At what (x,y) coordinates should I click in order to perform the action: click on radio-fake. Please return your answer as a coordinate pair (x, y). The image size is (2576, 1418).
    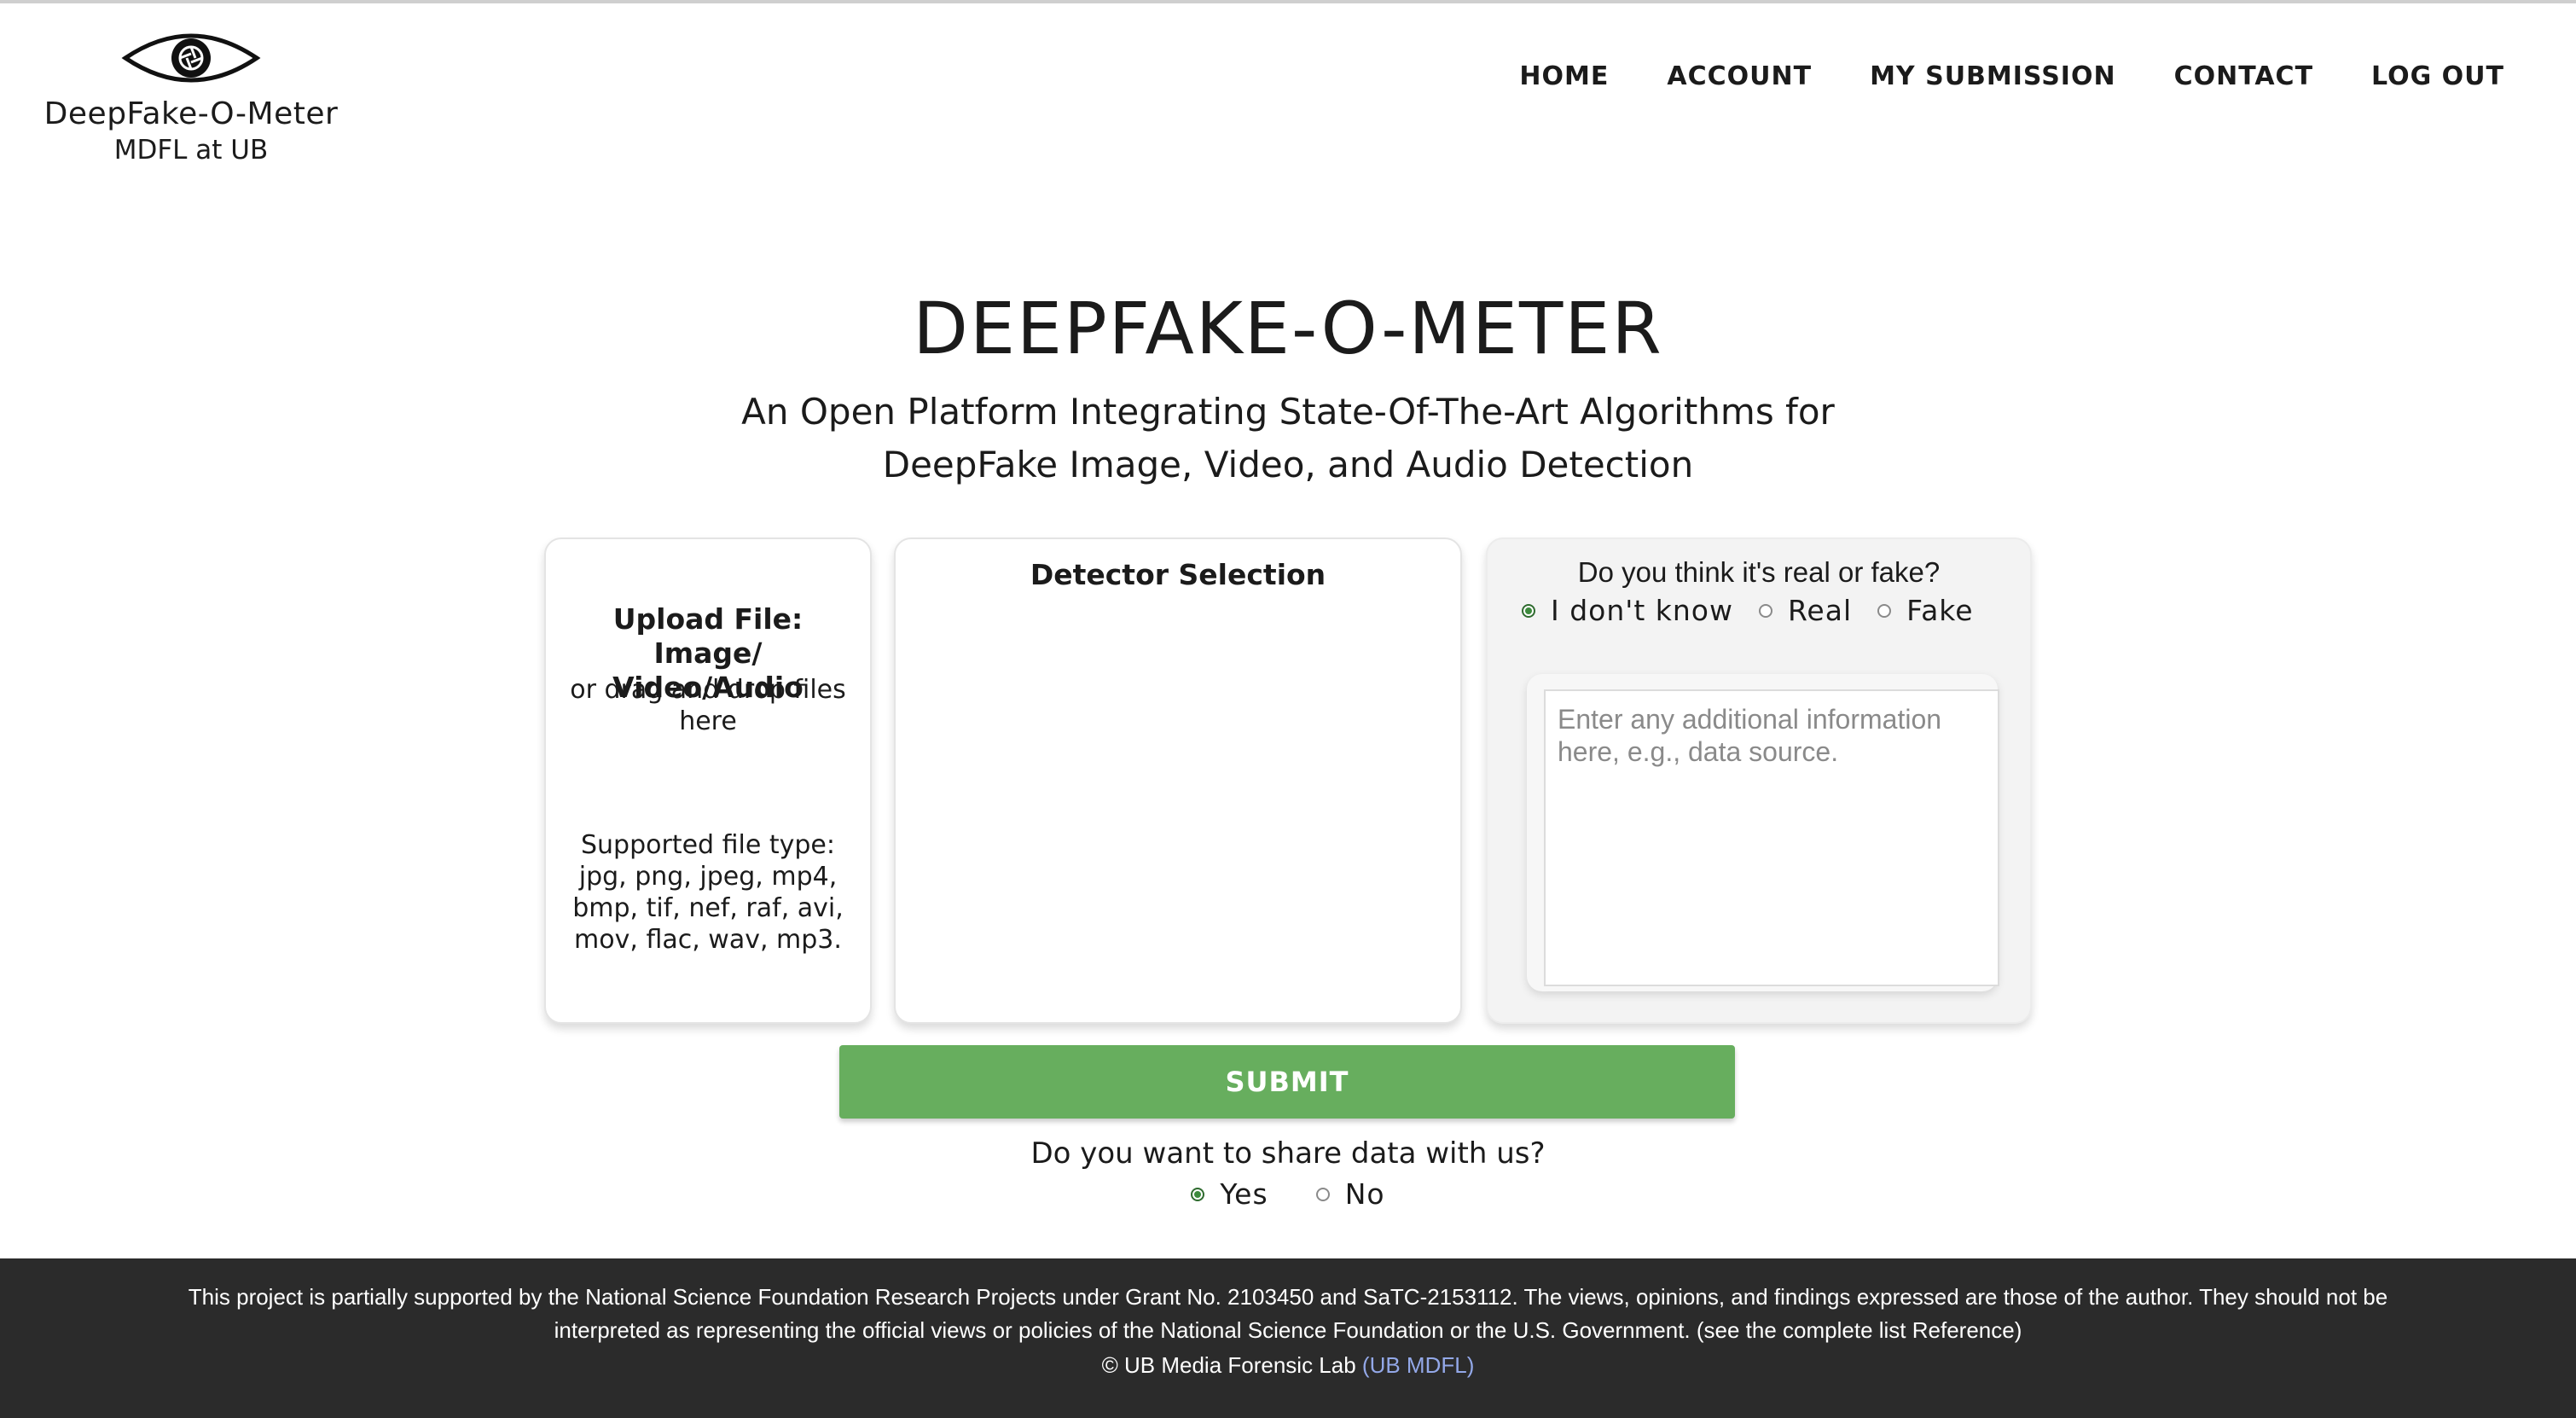
    Looking at the image, I should click on (1884, 610).